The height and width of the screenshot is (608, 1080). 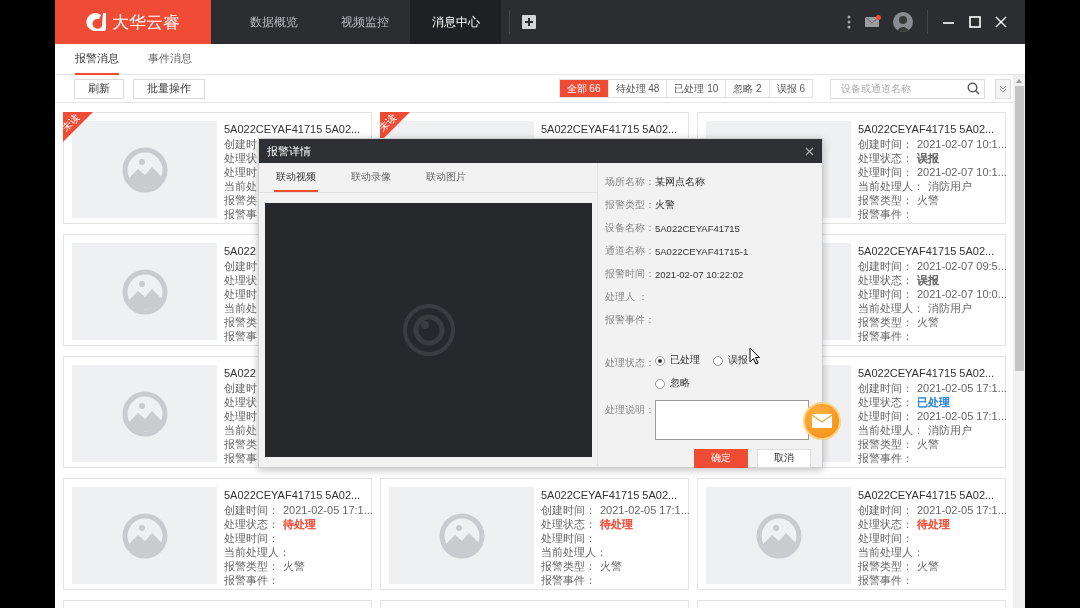 I want to click on status-filter: 误报 6, so click(x=790, y=88).